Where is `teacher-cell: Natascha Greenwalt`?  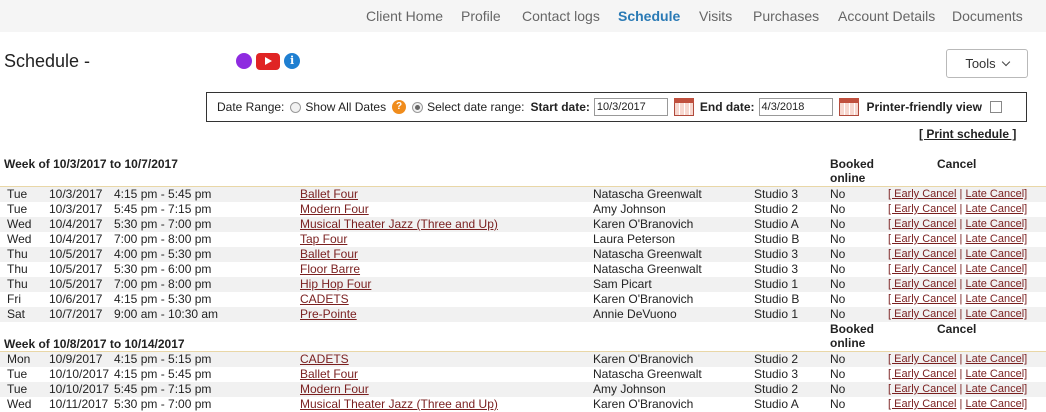
teacher-cell: Natascha Greenwalt is located at coordinates (647, 254).